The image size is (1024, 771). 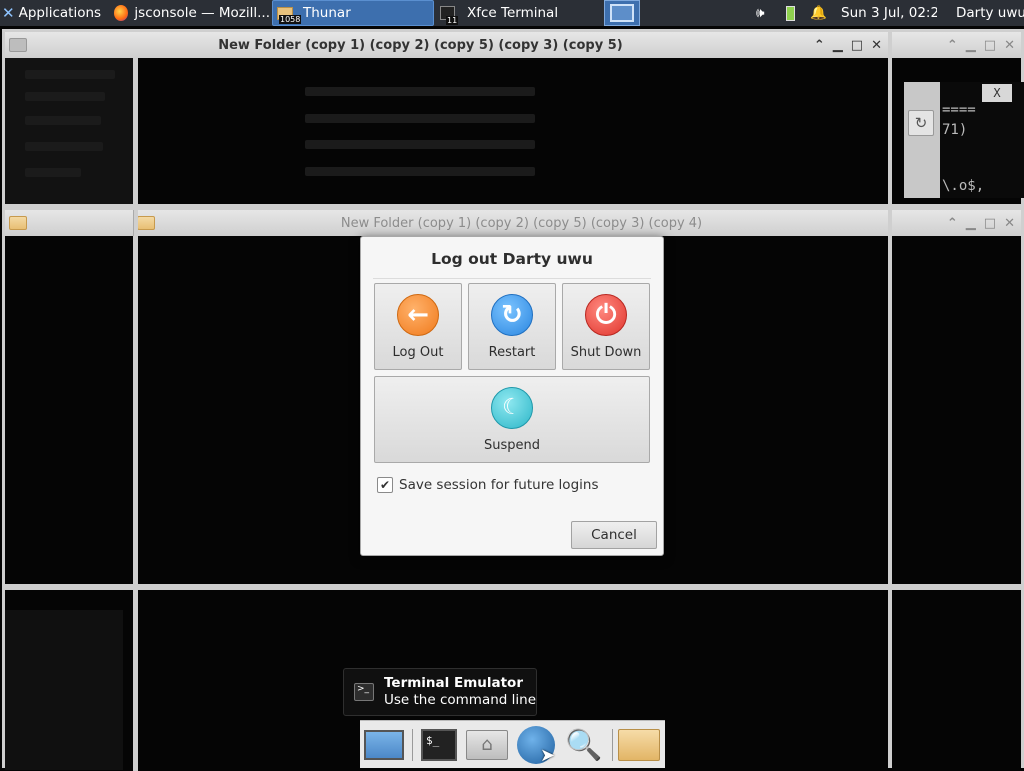 What do you see at coordinates (512, 408) in the screenshot?
I see `moon-sleep-icon: ☾` at bounding box center [512, 408].